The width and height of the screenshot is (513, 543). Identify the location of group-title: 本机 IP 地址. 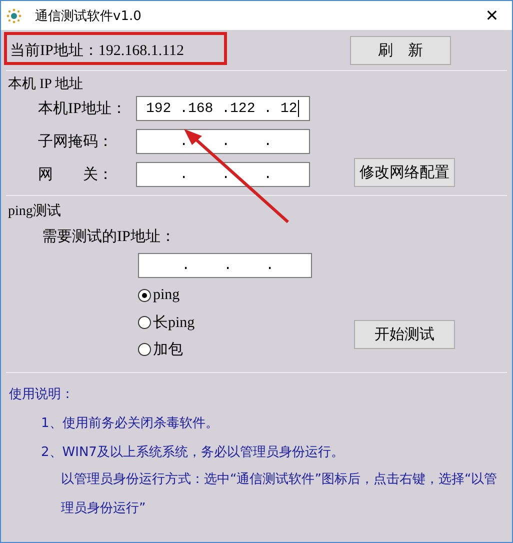
(45, 85).